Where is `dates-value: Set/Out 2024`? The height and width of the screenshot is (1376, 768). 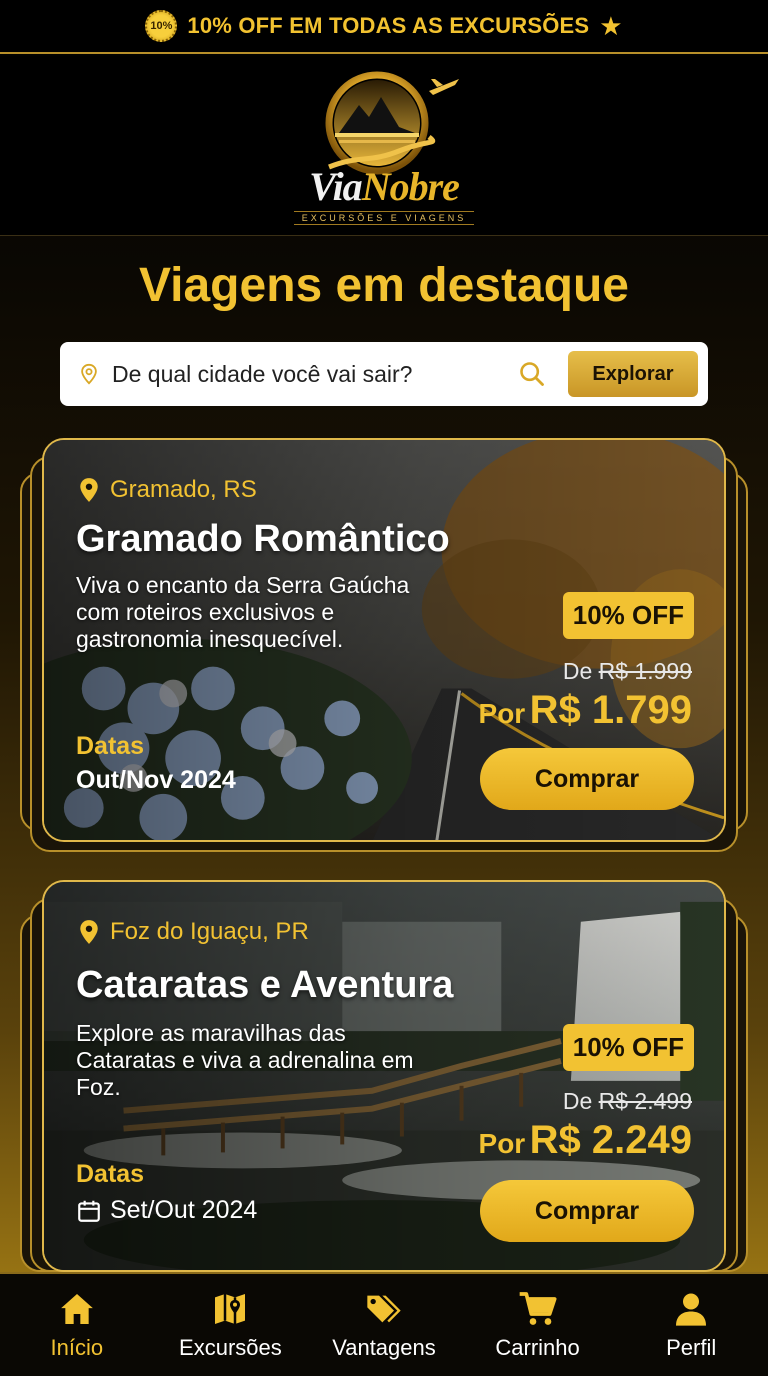
dates-value: Set/Out 2024 is located at coordinates (166, 1210).